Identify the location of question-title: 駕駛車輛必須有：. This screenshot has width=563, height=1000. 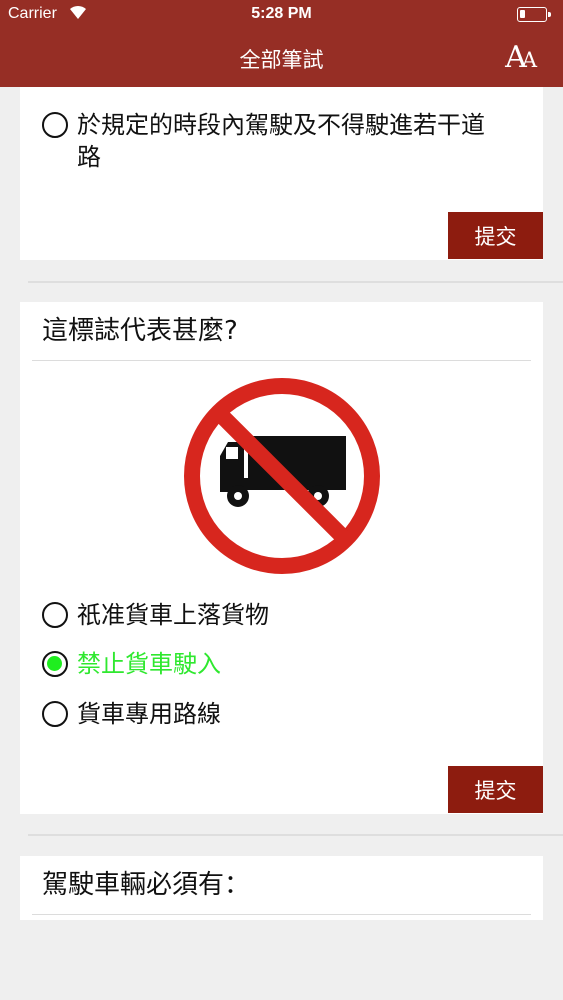
(146, 885).